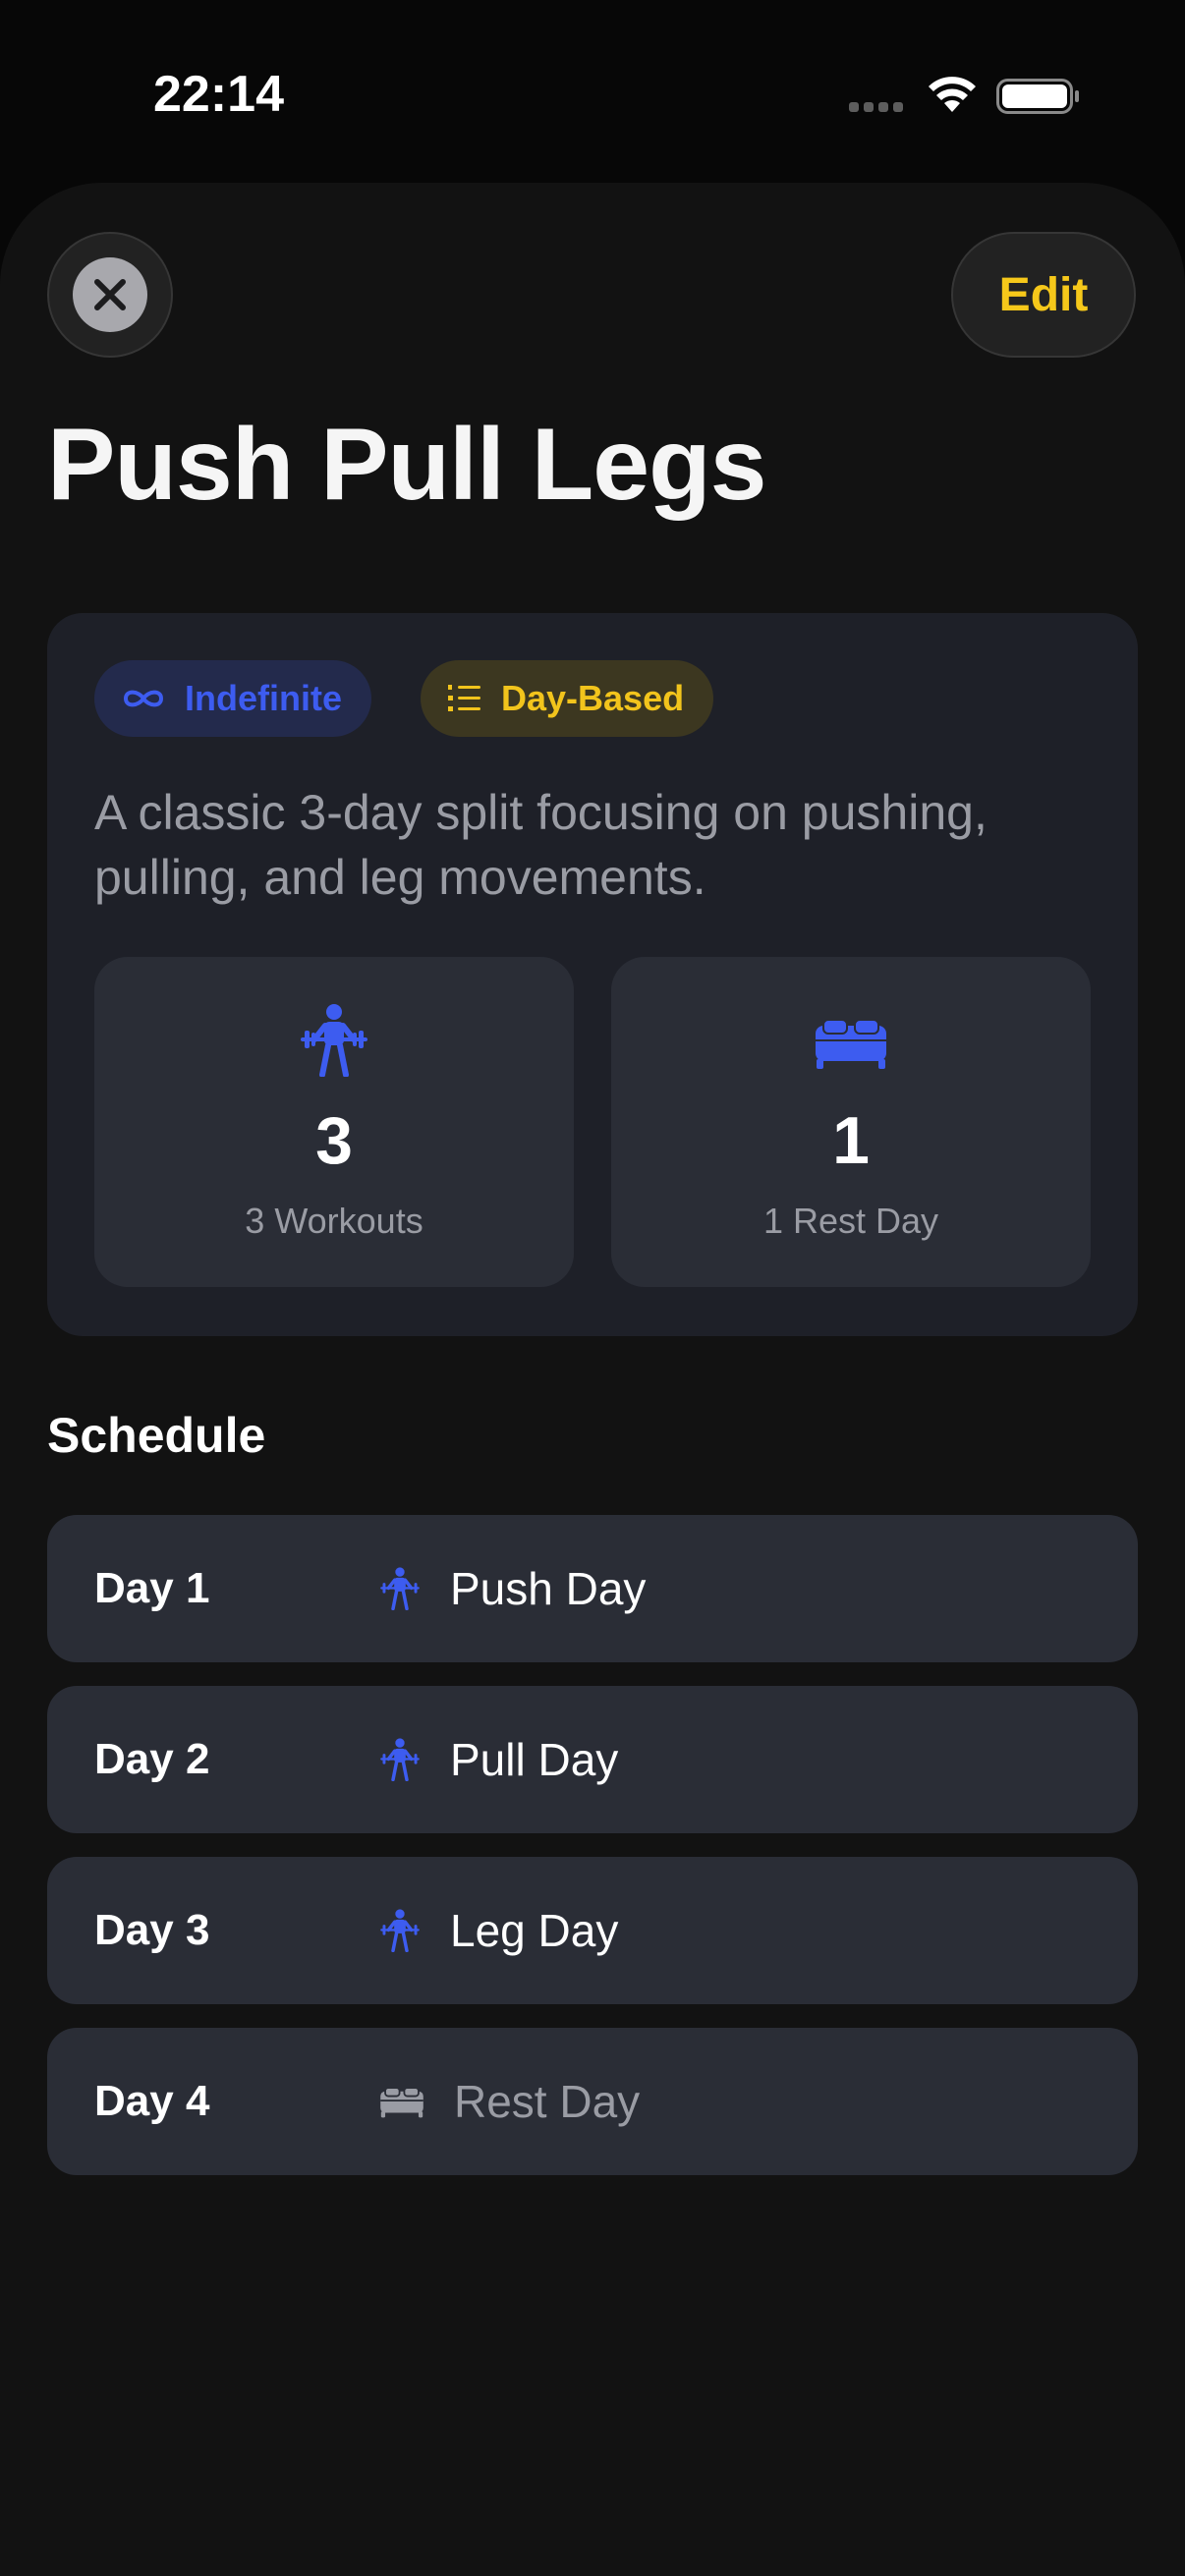 This screenshot has width=1185, height=2576. I want to click on indefinite-badge-label: Indefinite, so click(263, 698).